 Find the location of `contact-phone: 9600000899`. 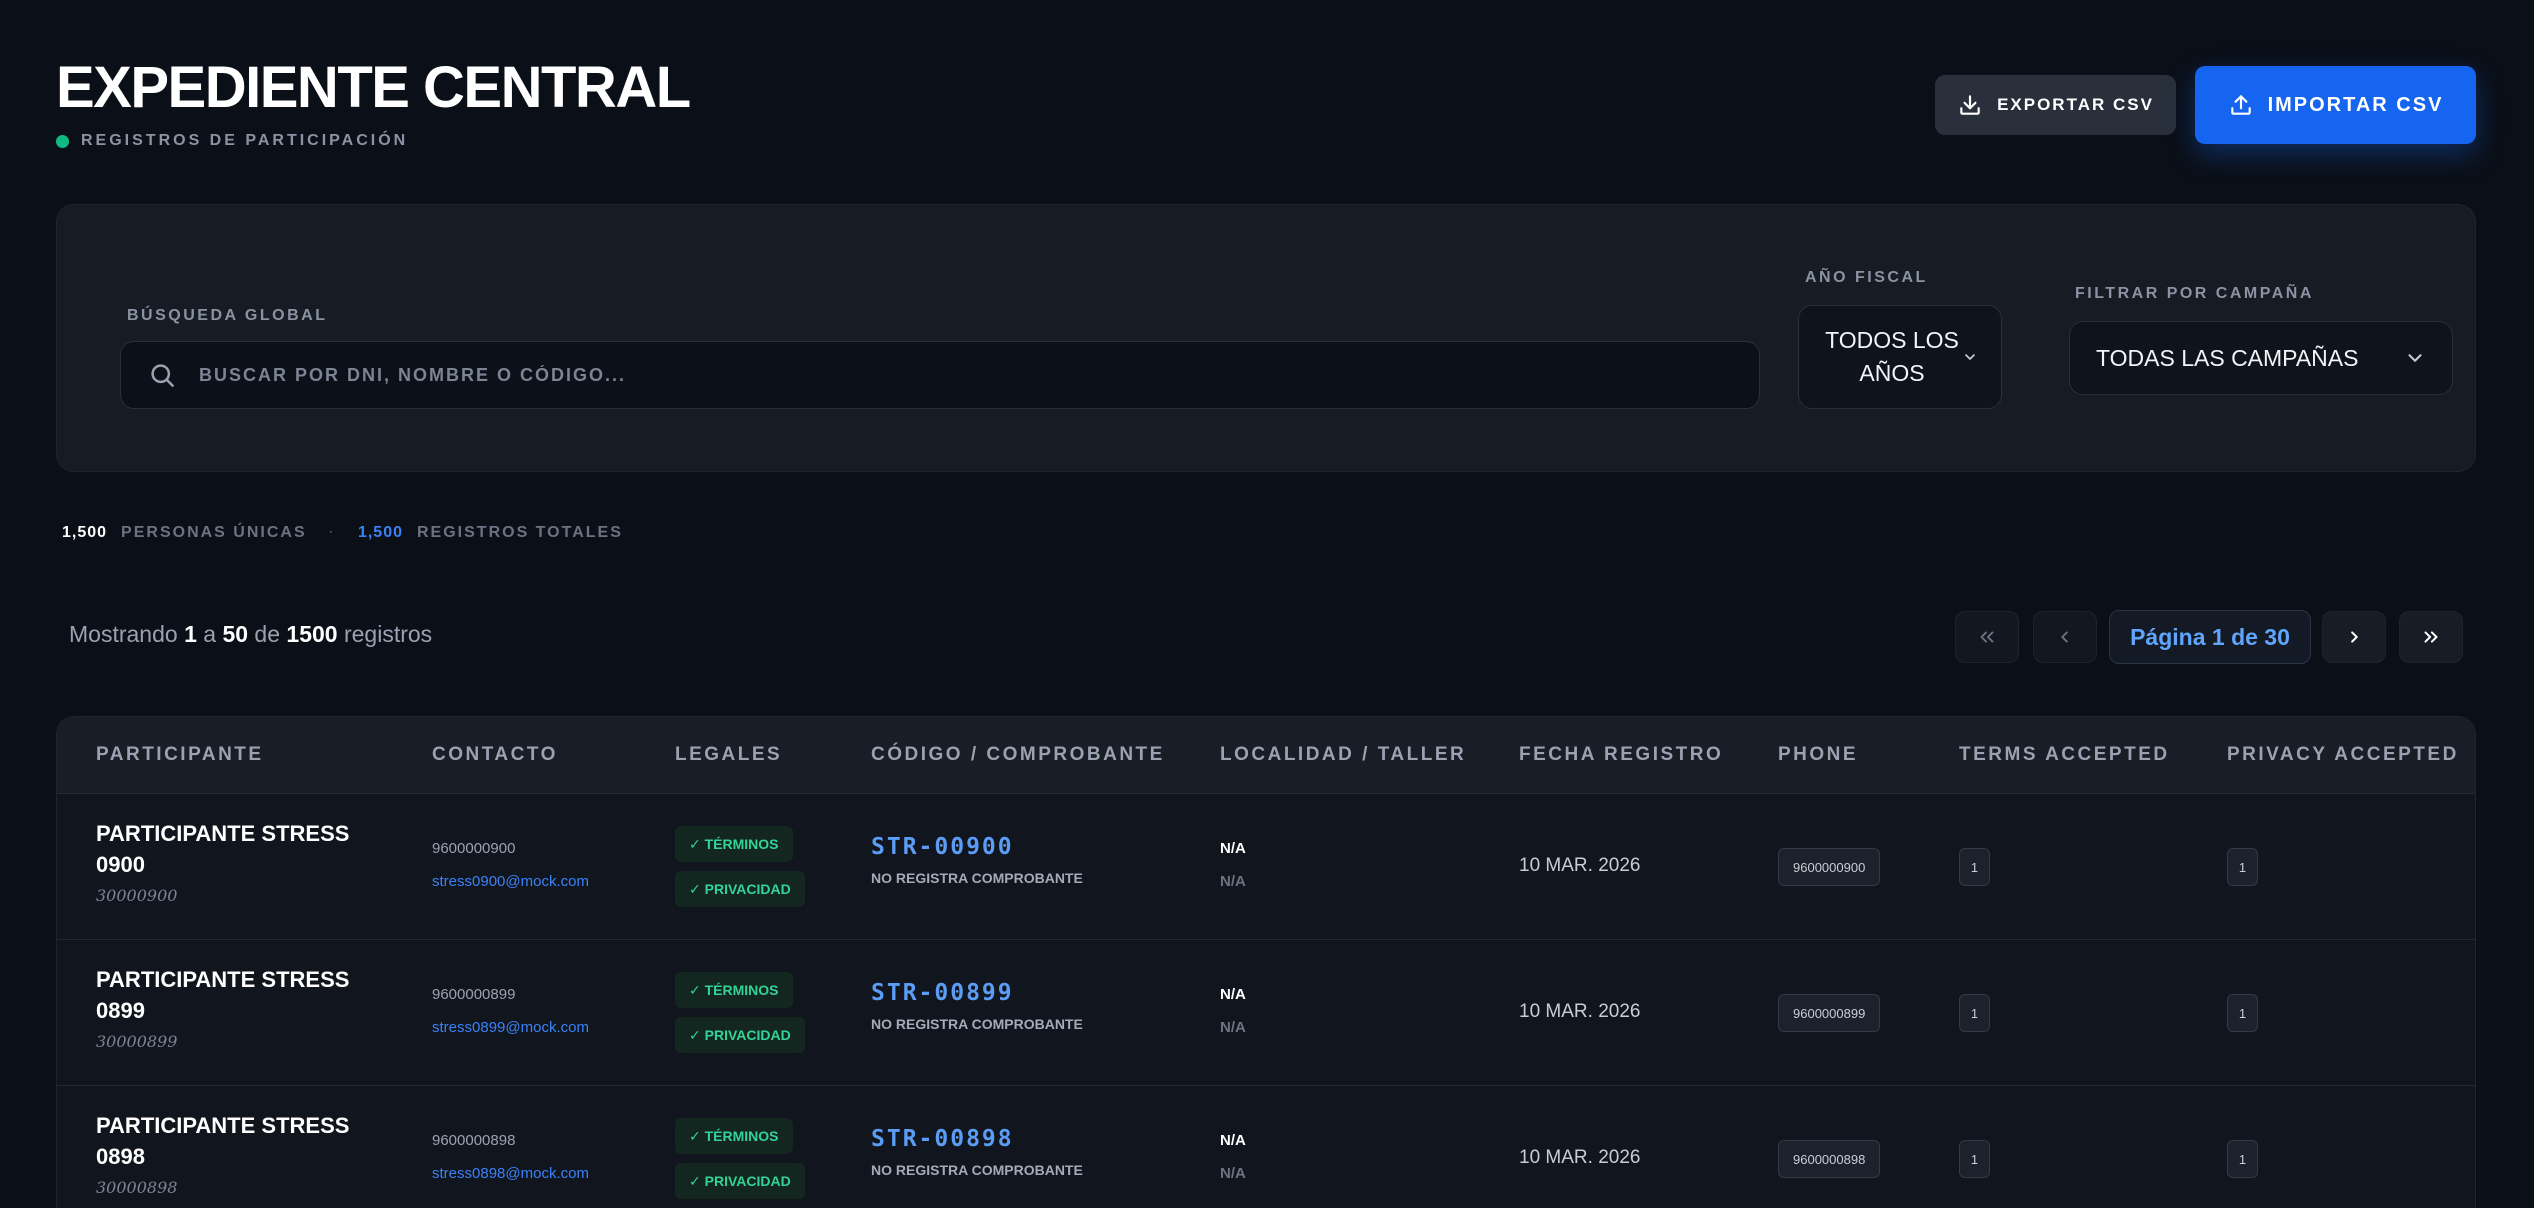

contact-phone: 9600000899 is located at coordinates (474, 994).